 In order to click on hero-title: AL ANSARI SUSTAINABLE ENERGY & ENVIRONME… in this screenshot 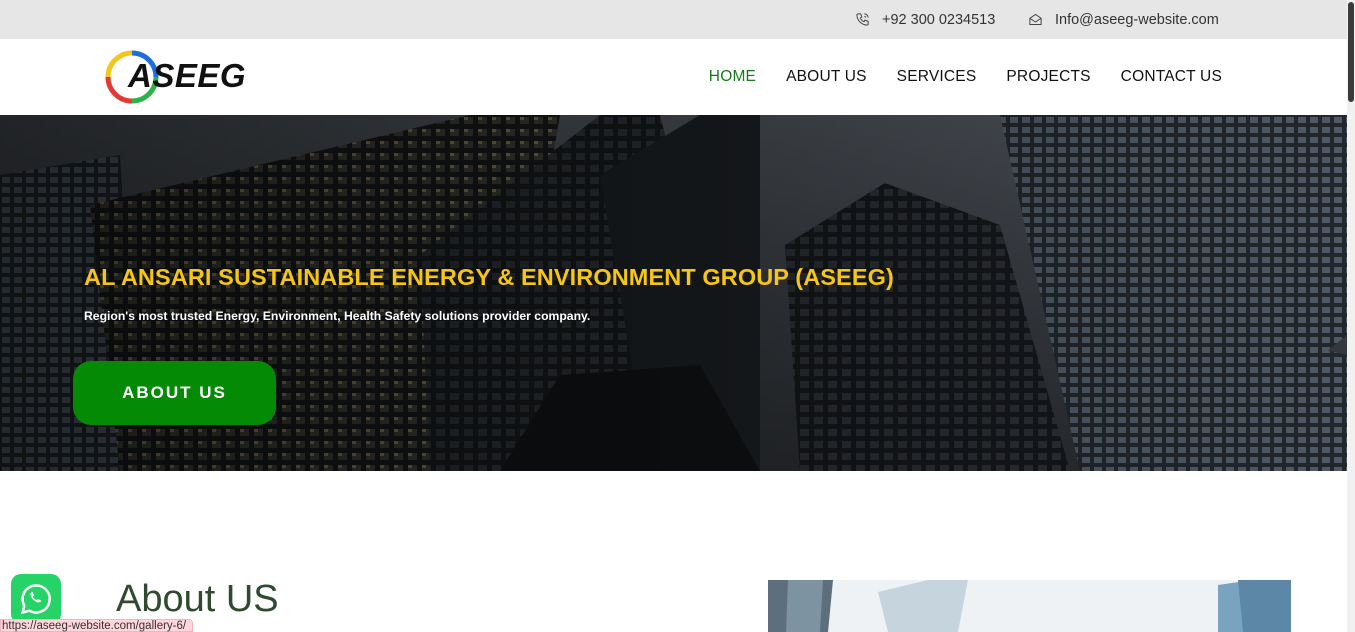, I will do `click(489, 277)`.